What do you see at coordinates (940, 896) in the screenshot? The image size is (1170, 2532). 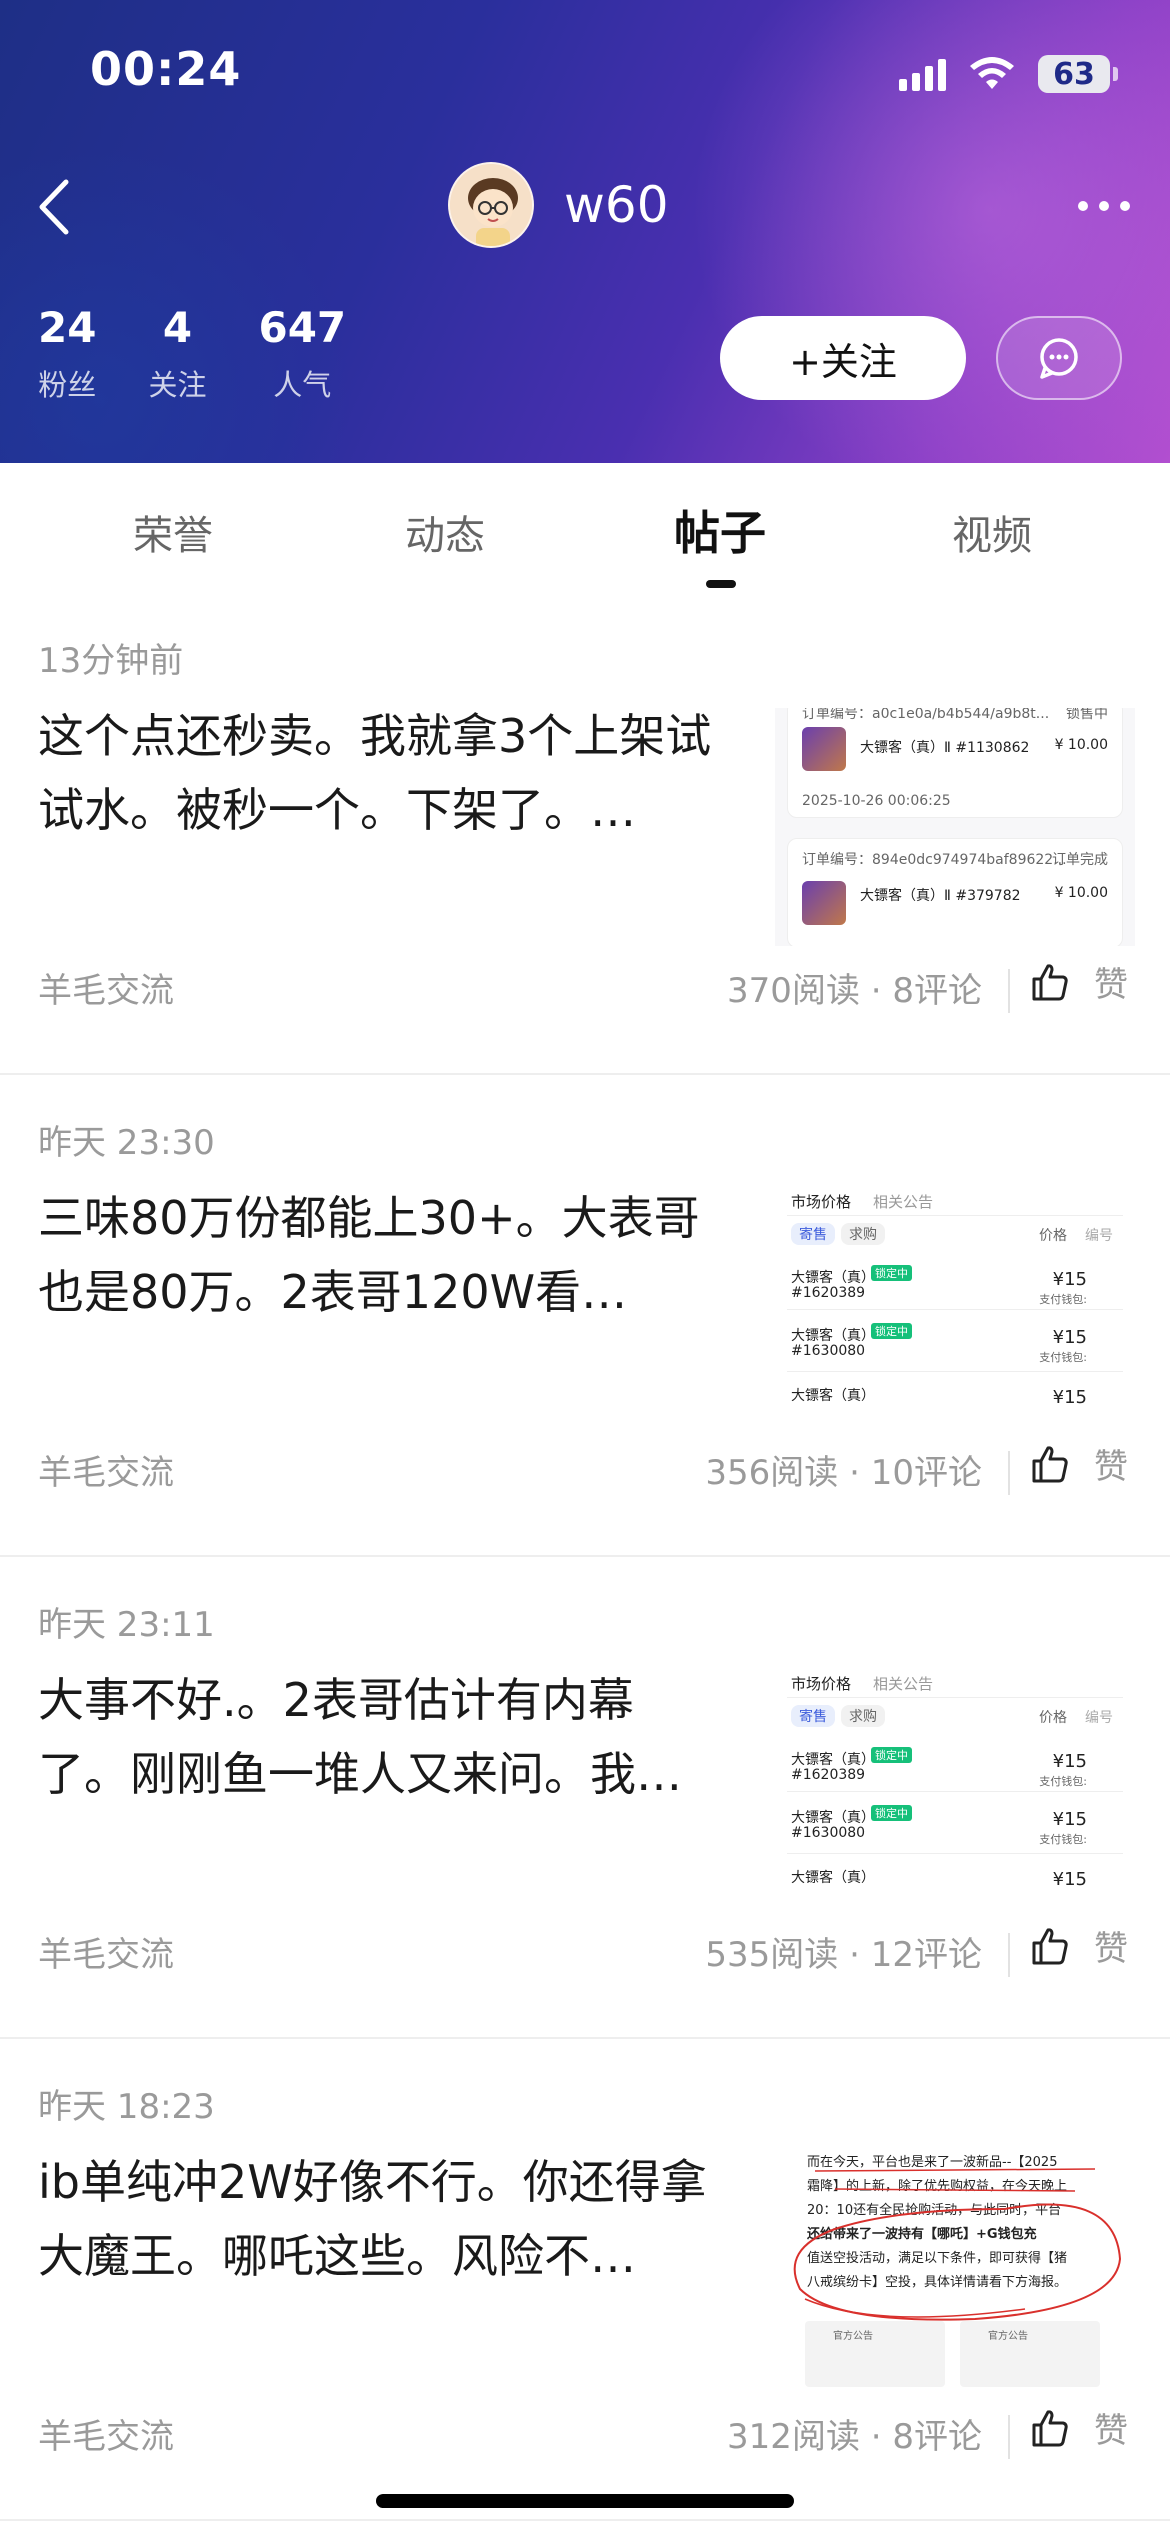 I see `item-name: 大镖客（真）Ⅱ #379782` at bounding box center [940, 896].